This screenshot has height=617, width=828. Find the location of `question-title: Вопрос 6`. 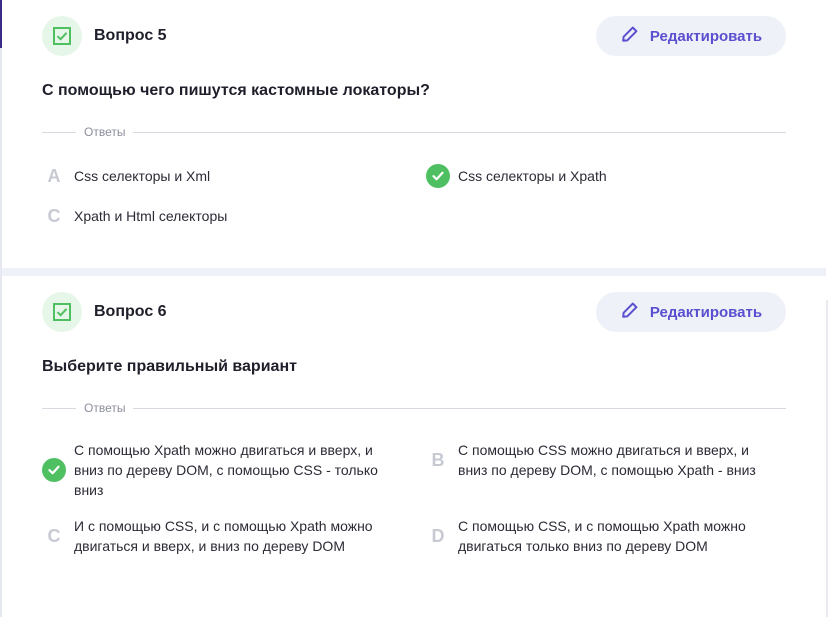

question-title: Вопрос 6 is located at coordinates (130, 311).